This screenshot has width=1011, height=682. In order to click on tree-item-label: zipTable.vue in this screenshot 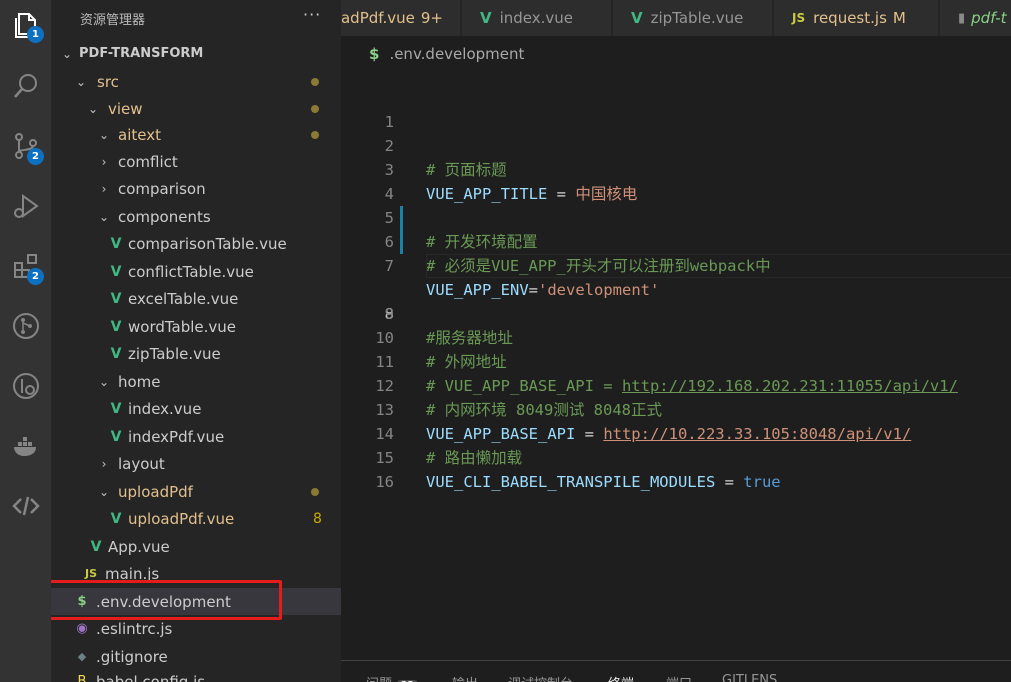, I will do `click(174, 353)`.